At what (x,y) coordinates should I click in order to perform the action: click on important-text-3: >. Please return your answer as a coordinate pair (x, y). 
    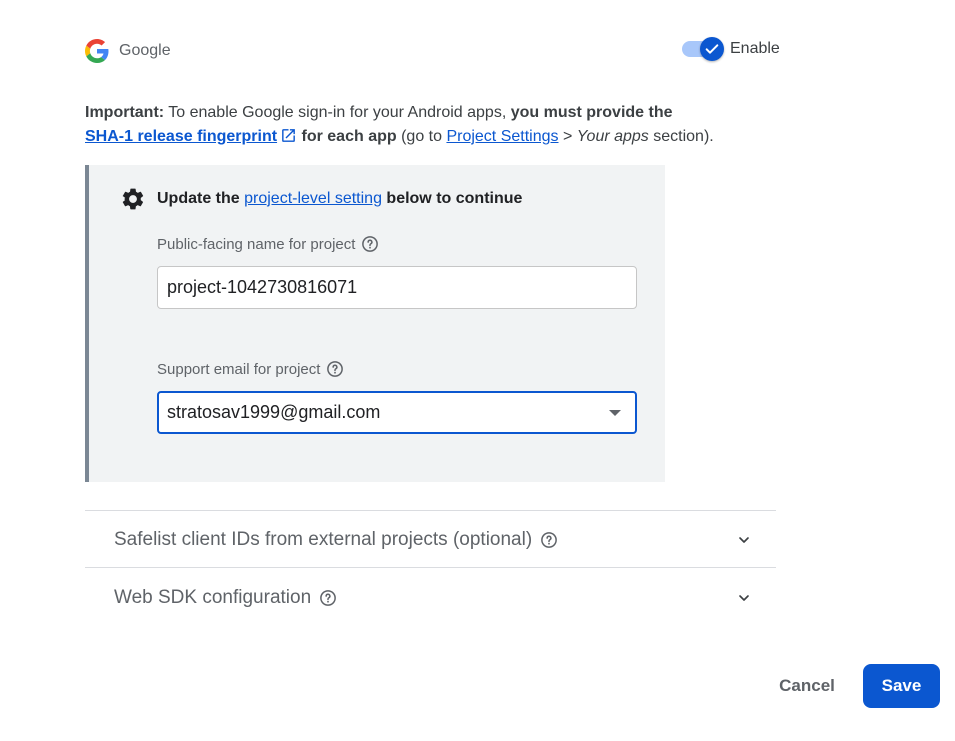
    Looking at the image, I should click on (567, 136).